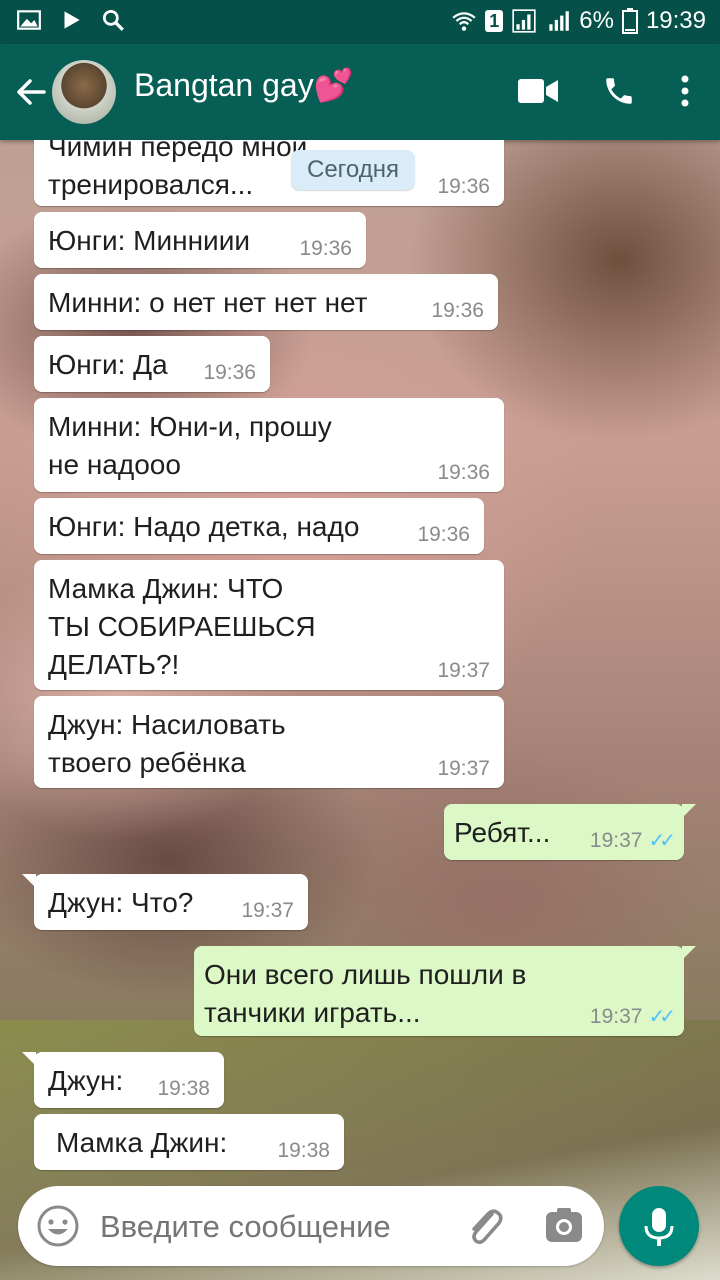  I want to click on back-arrow-icon, so click(31, 92).